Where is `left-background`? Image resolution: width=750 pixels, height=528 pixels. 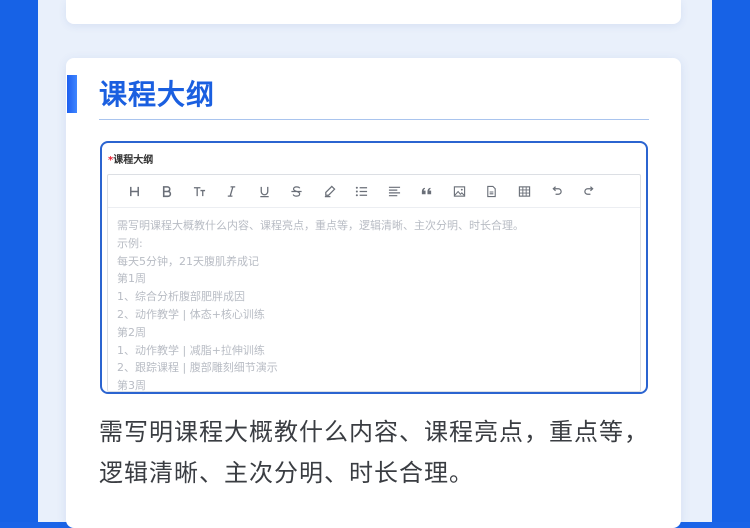 left-background is located at coordinates (19, 261).